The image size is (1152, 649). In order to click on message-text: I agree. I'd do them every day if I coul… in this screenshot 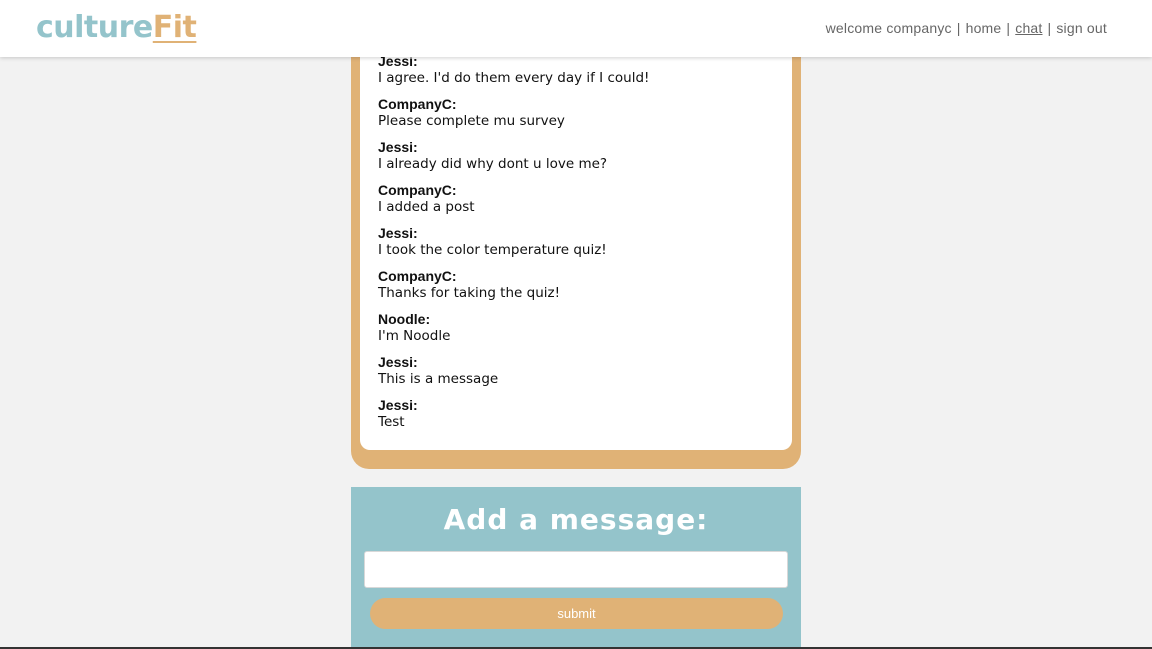, I will do `click(514, 78)`.